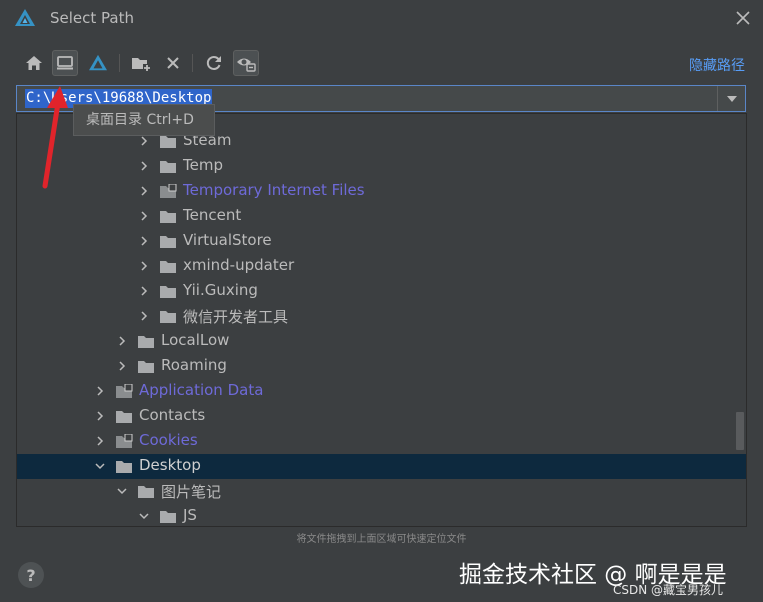  Describe the element at coordinates (274, 190) in the screenshot. I see `tree-row-label: Temporary Internet Files` at that location.